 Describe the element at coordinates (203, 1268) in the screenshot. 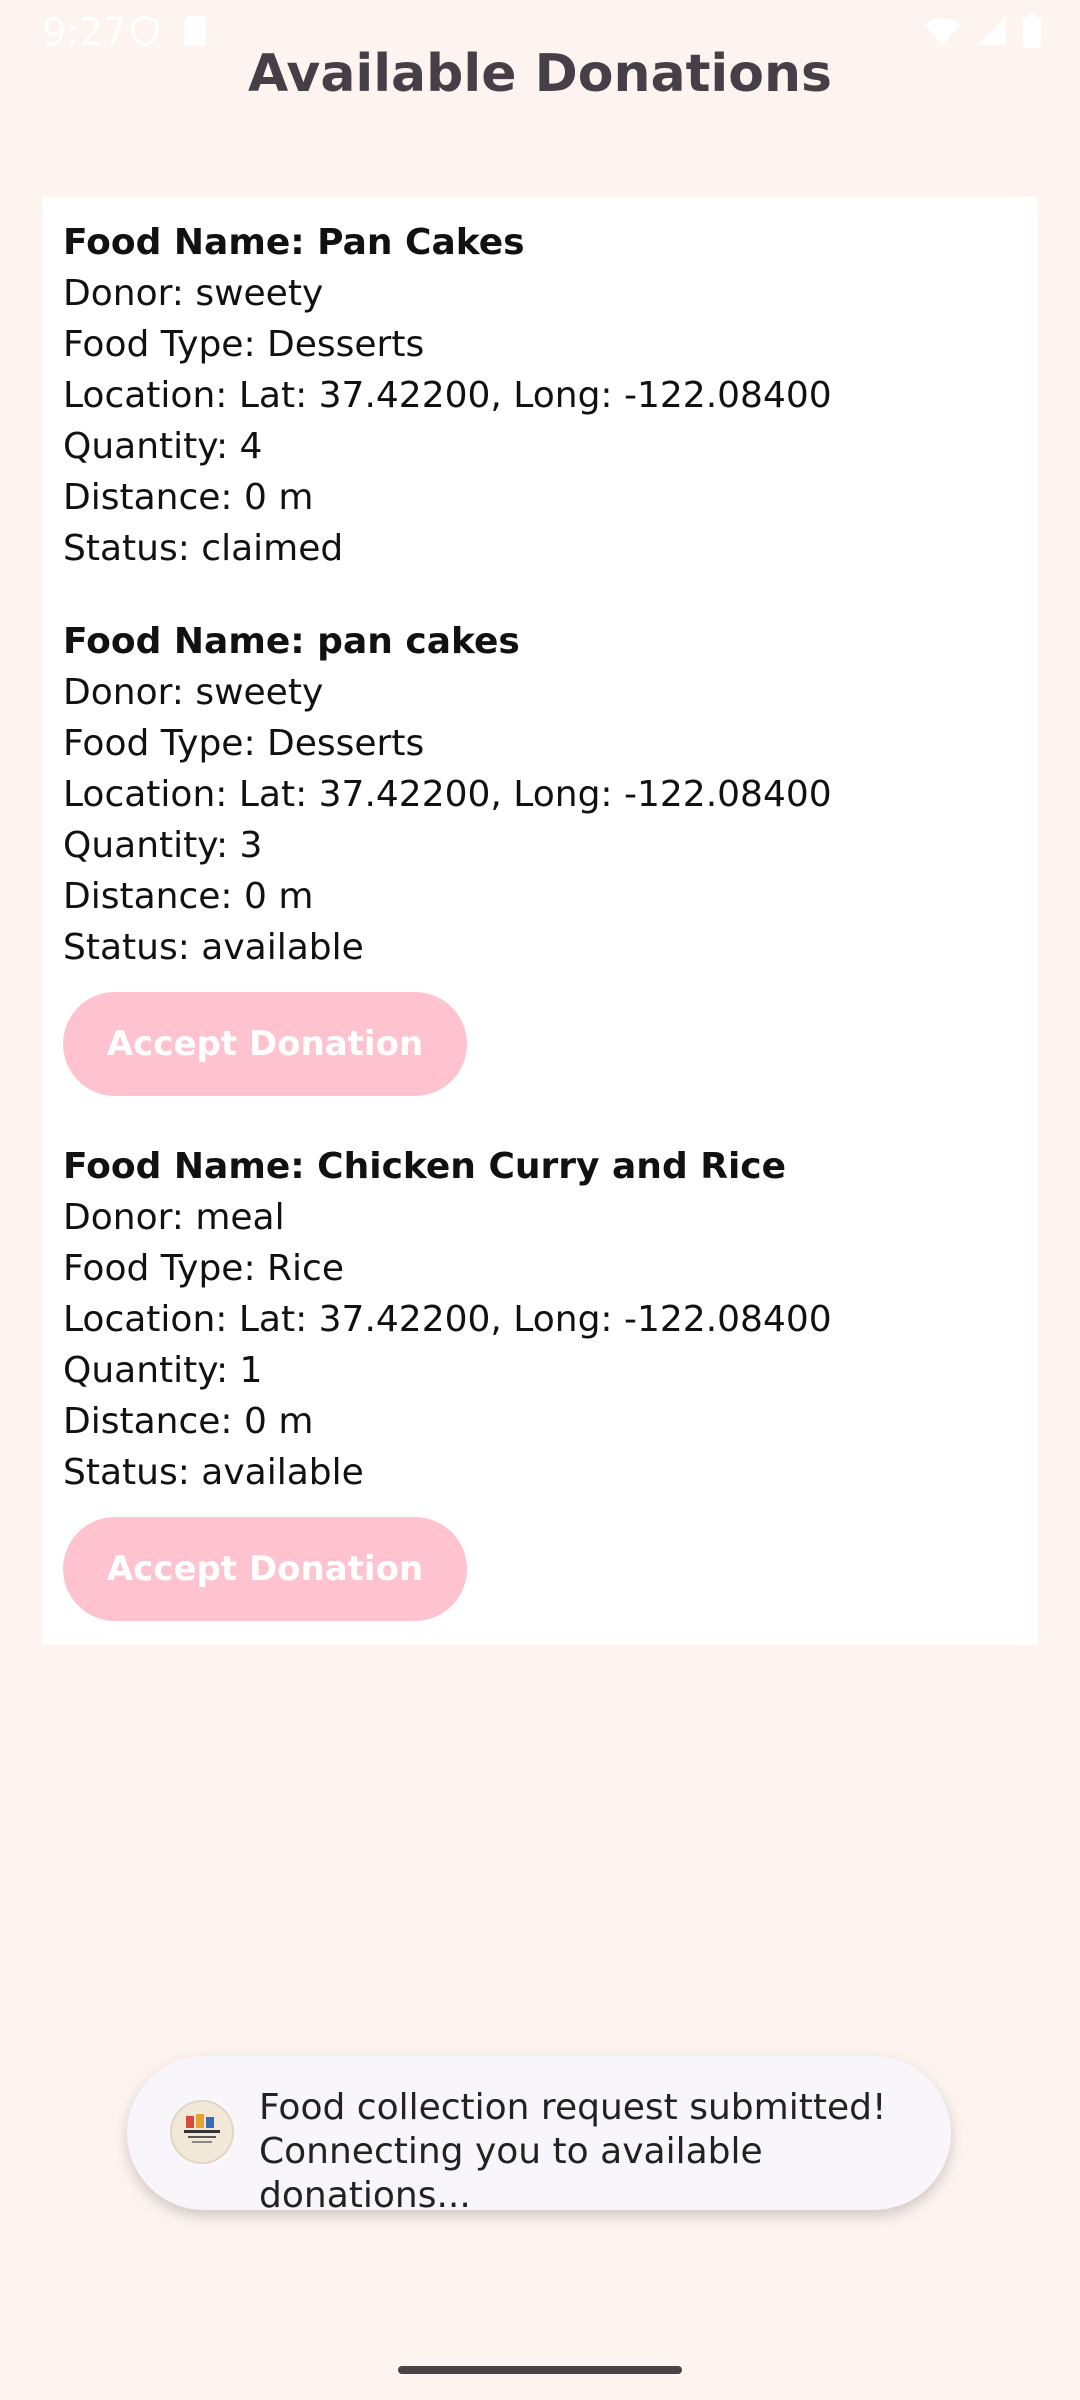

I see `food-type: Food Type: Rice` at that location.